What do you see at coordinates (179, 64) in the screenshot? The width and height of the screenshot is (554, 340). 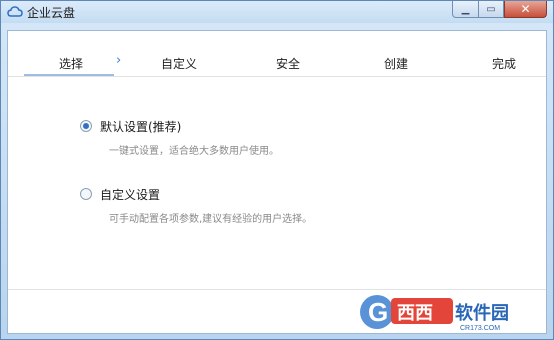 I see `step-custom: 自定义` at bounding box center [179, 64].